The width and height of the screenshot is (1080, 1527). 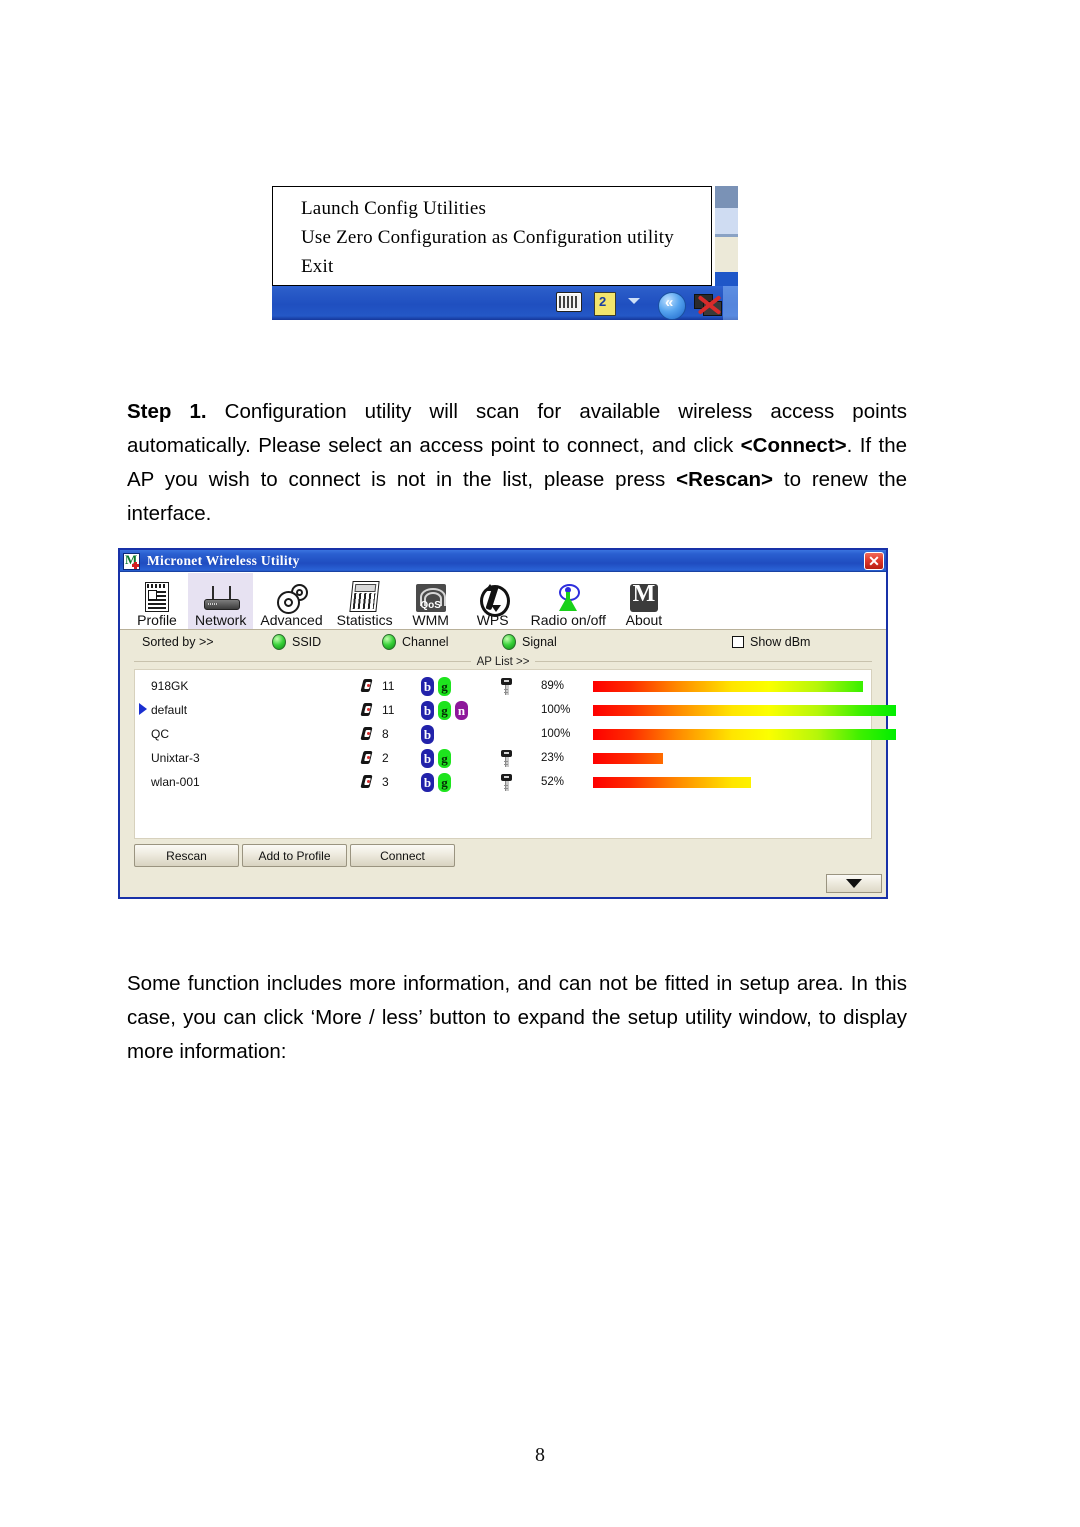 What do you see at coordinates (364, 620) in the screenshot?
I see `tab-statistics-label: Statistics` at bounding box center [364, 620].